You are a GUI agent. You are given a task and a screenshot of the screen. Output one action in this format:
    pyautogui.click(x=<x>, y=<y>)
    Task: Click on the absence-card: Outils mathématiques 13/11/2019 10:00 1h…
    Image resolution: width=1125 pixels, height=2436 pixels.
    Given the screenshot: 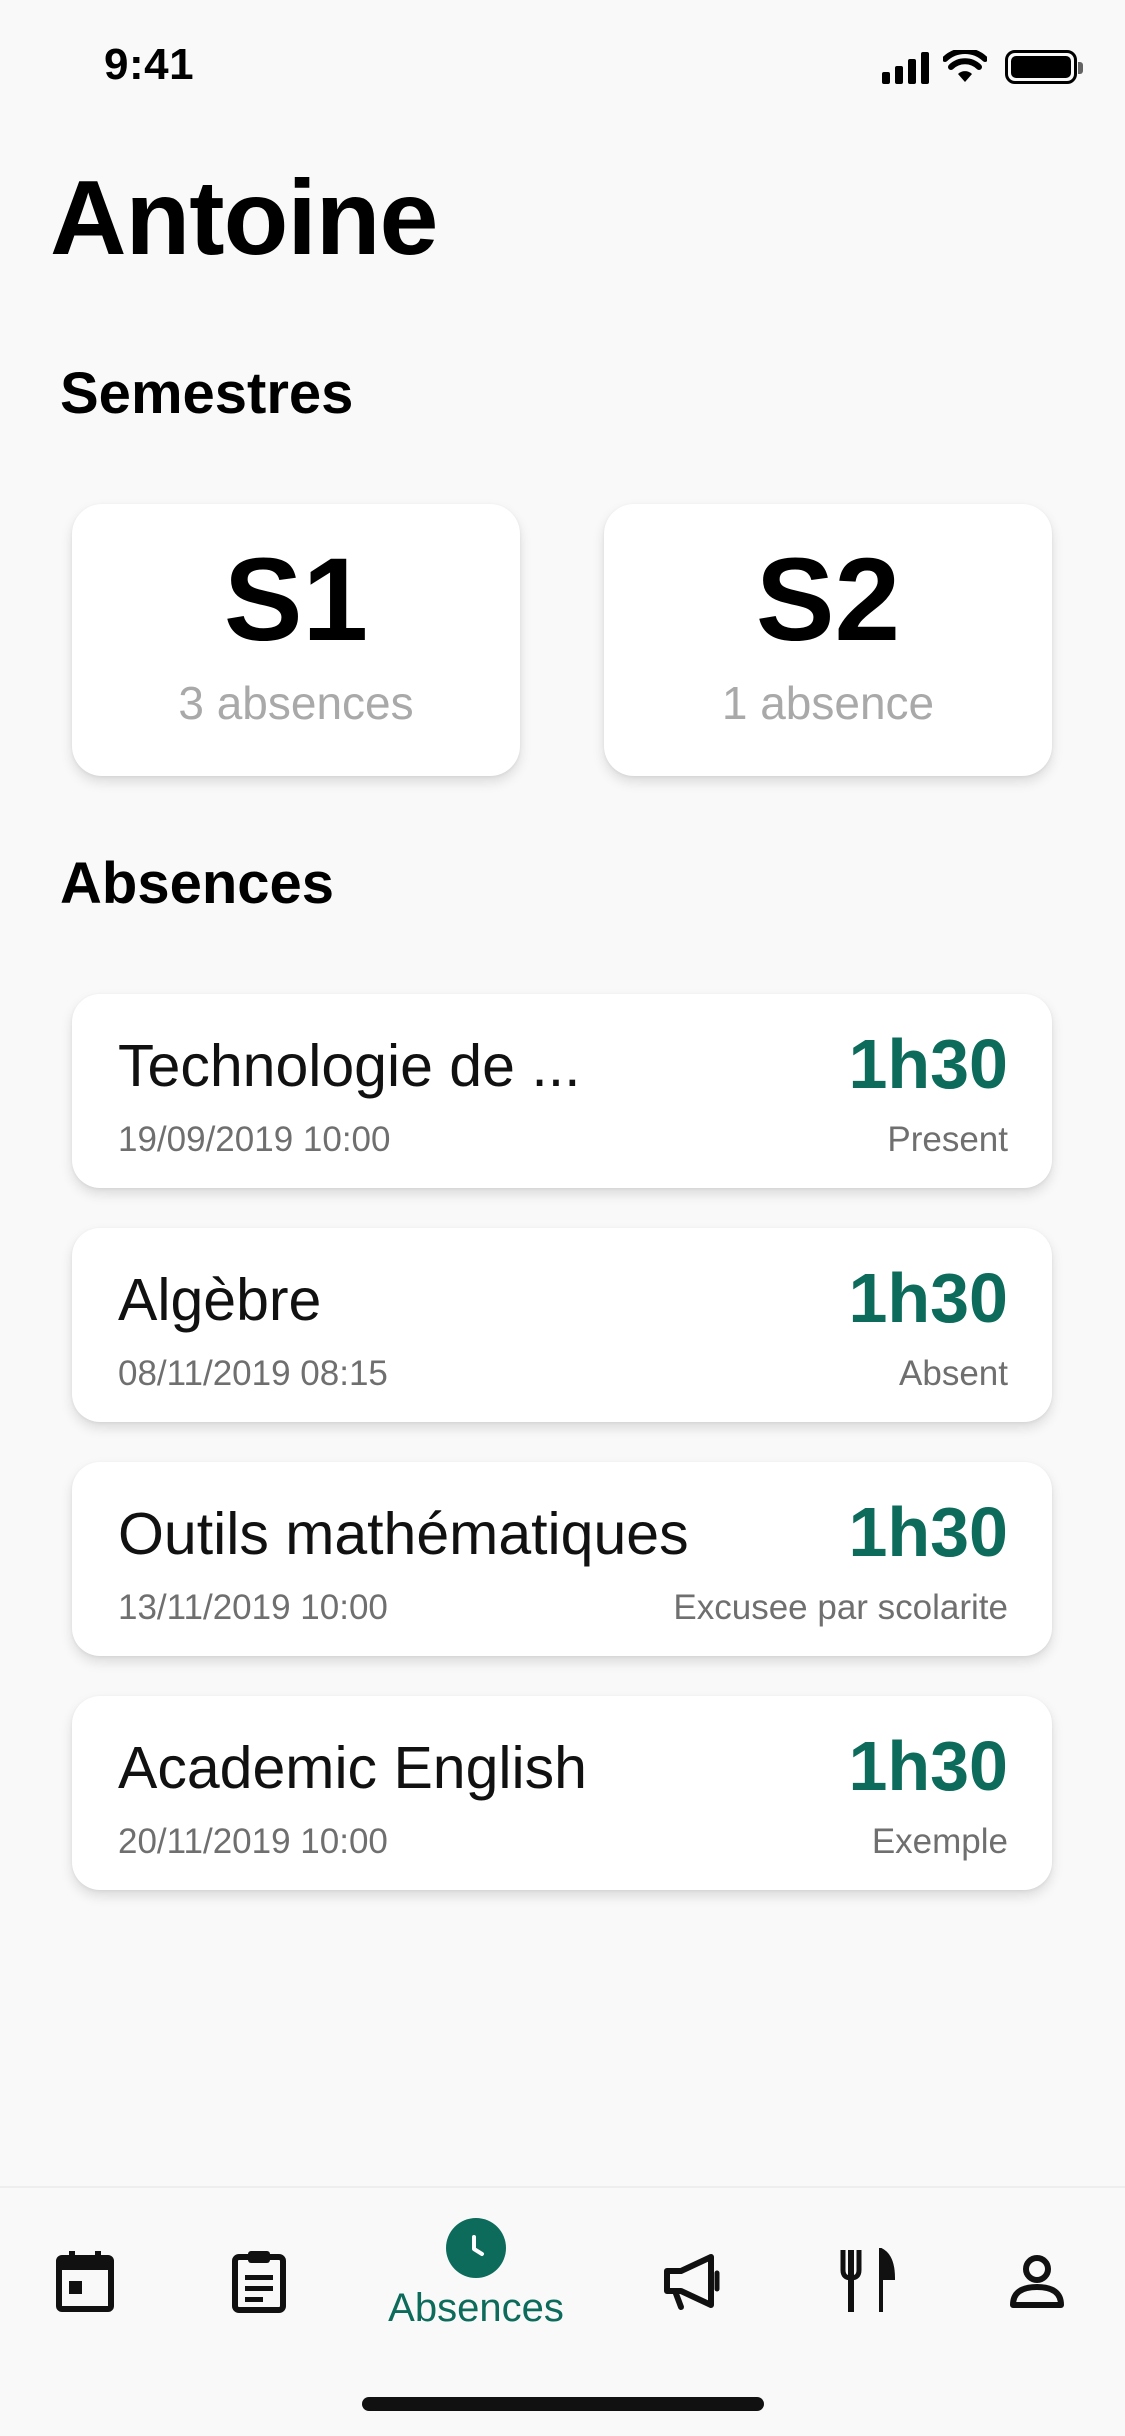 What is the action you would take?
    pyautogui.click(x=562, y=1559)
    